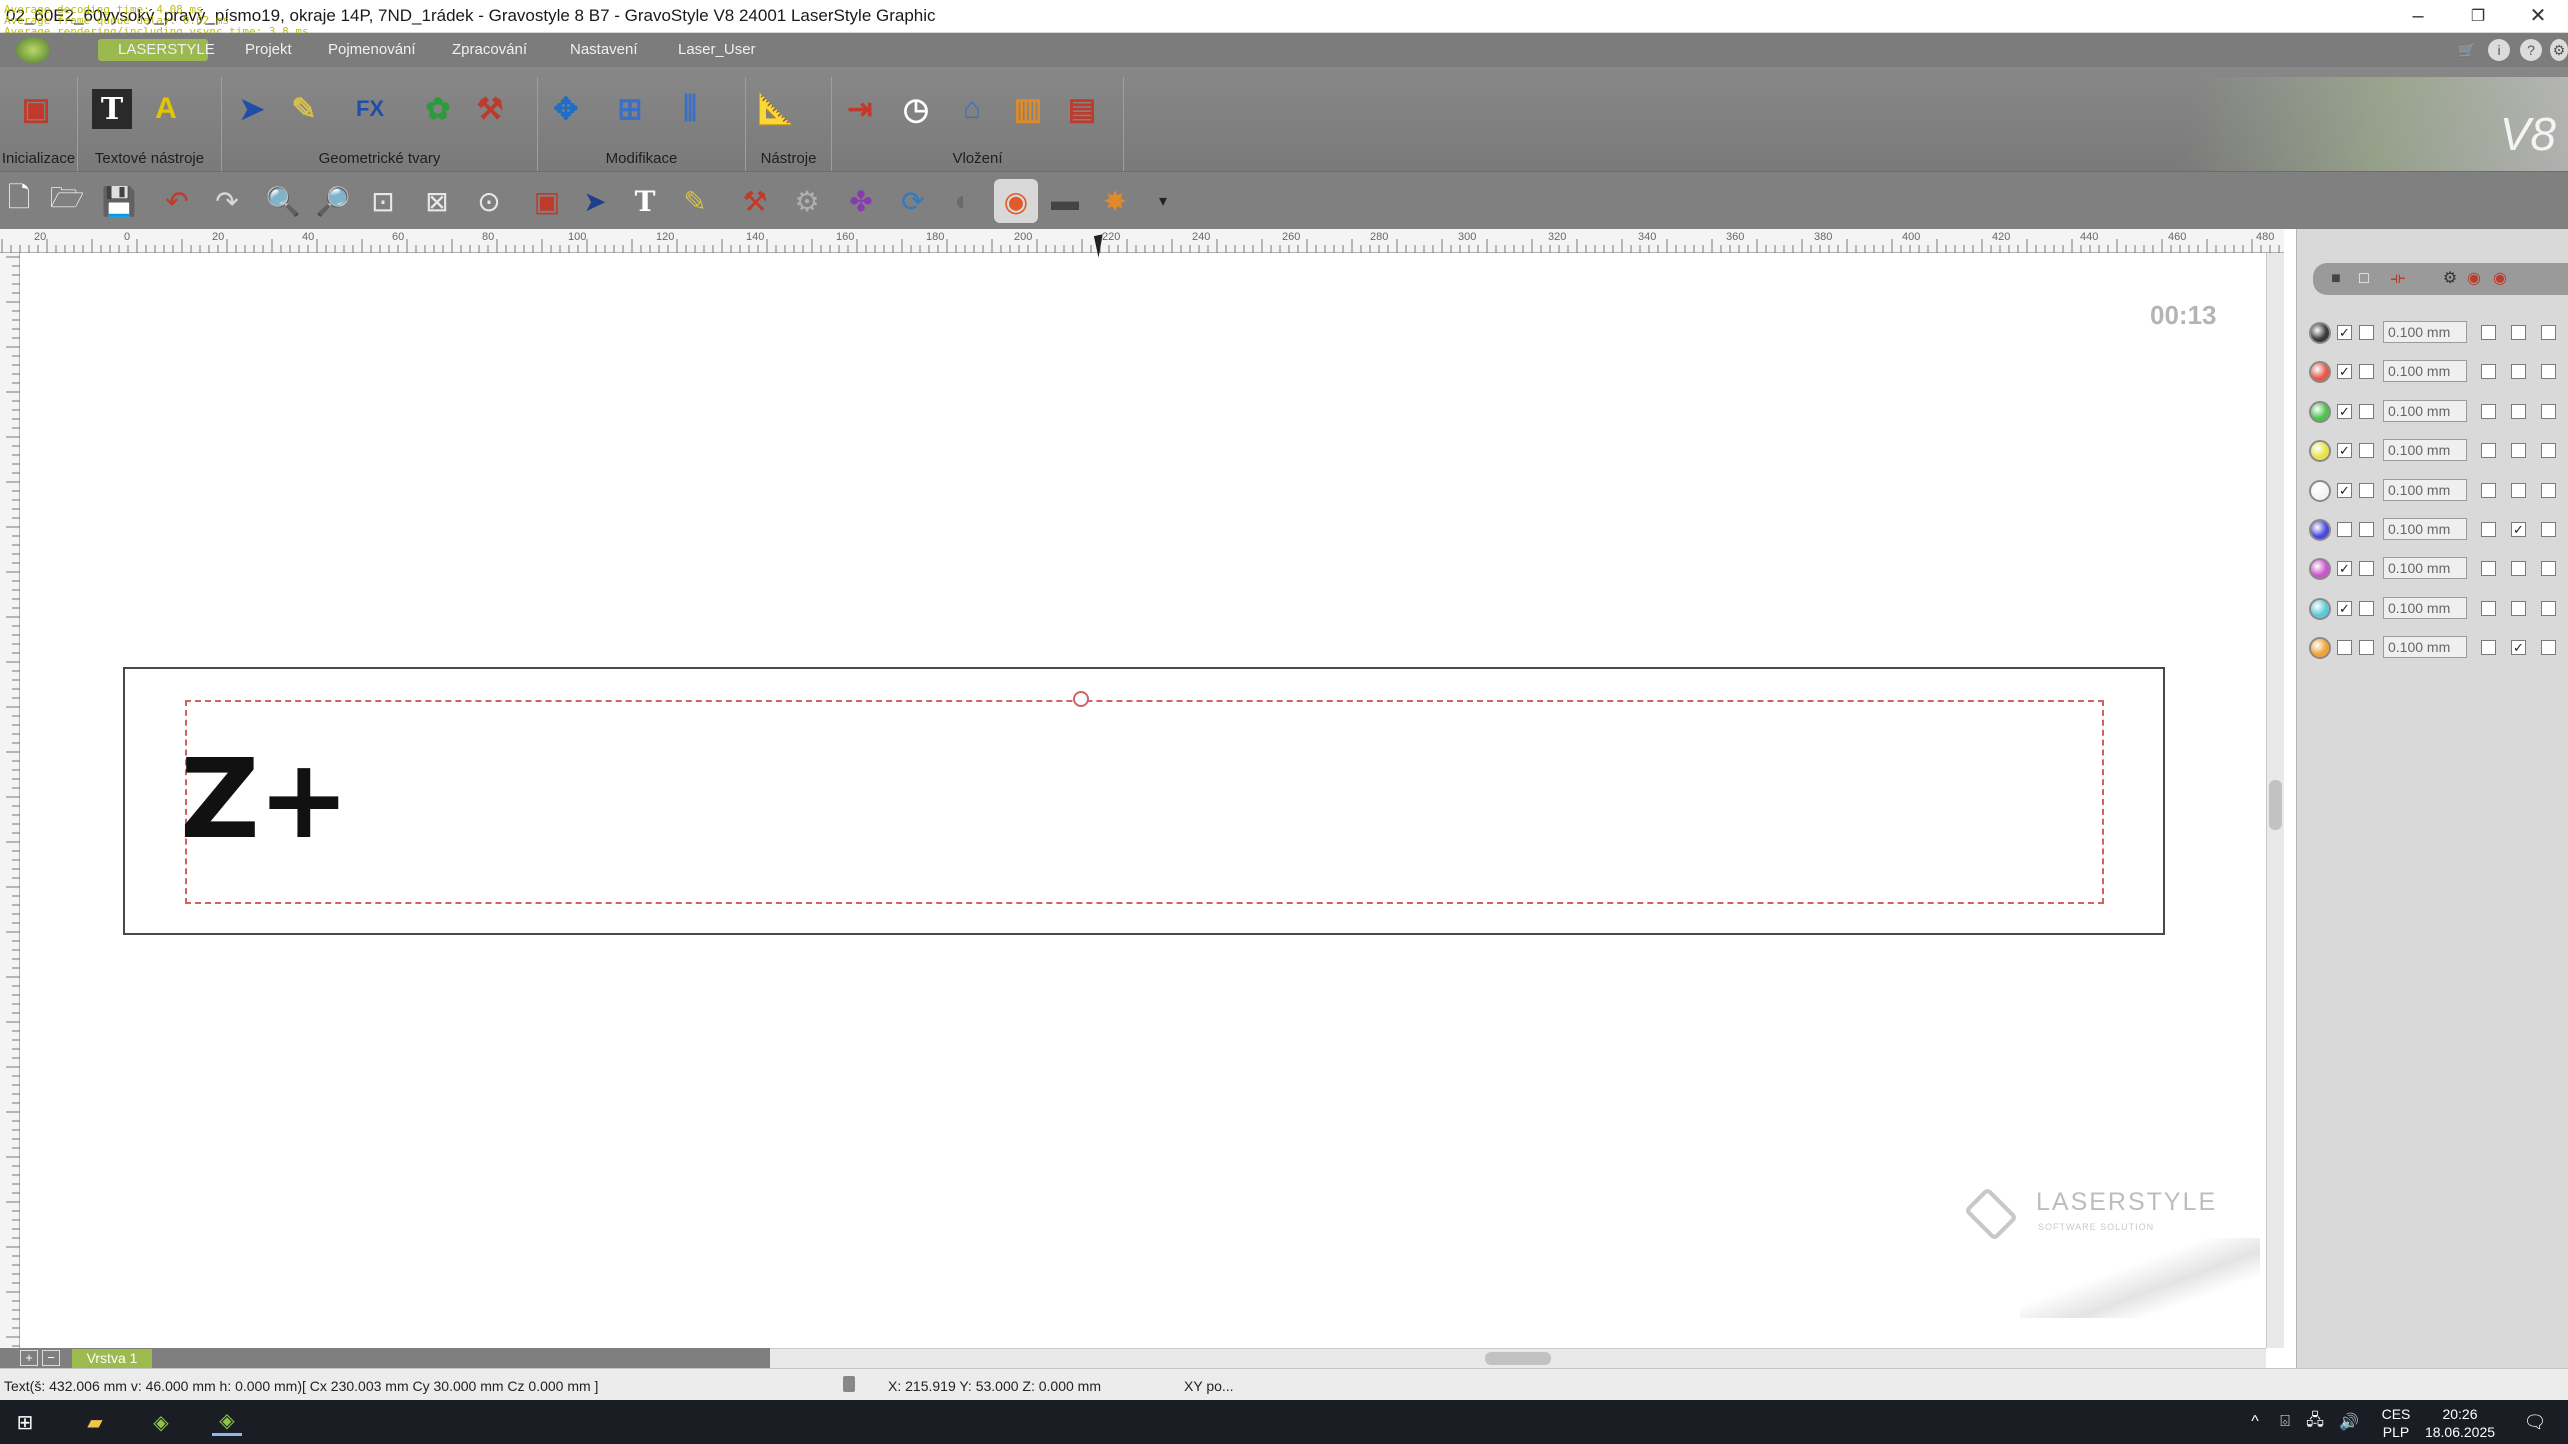 This screenshot has height=1444, width=2568. Describe the element at coordinates (2349, 1422) in the screenshot. I see `volume-icon: 🔊` at that location.